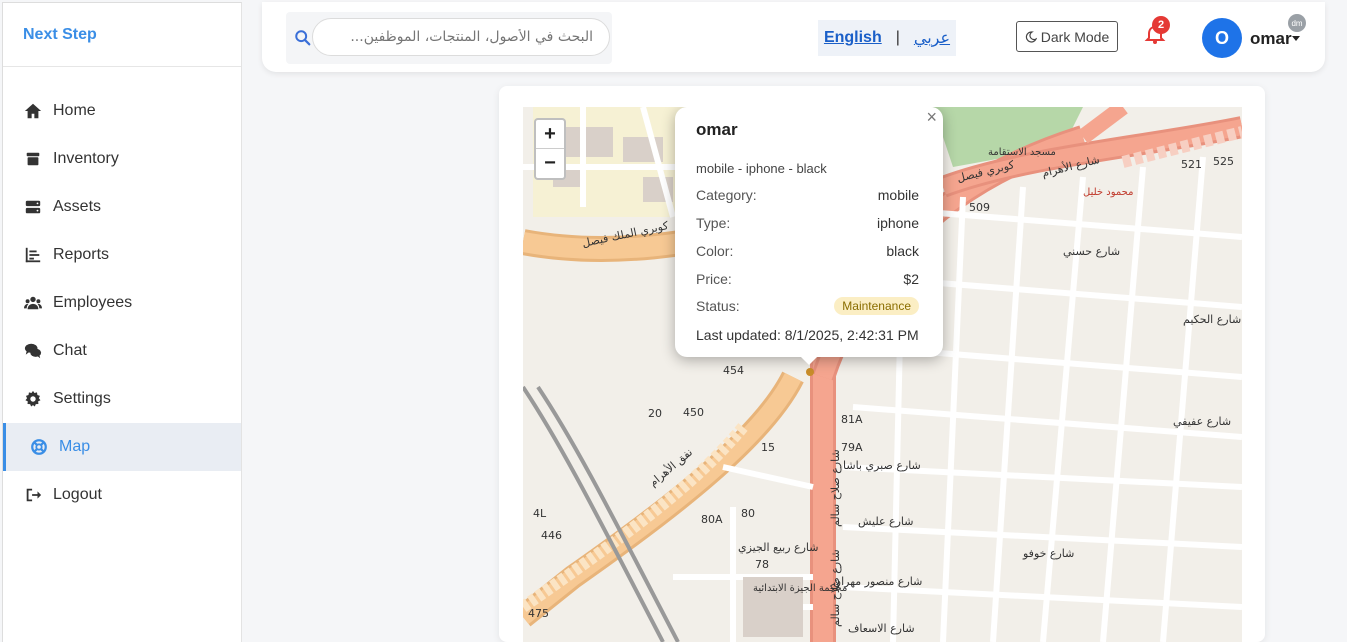  What do you see at coordinates (807, 195) in the screenshot?
I see `popup-row-category: Category: mobile` at bounding box center [807, 195].